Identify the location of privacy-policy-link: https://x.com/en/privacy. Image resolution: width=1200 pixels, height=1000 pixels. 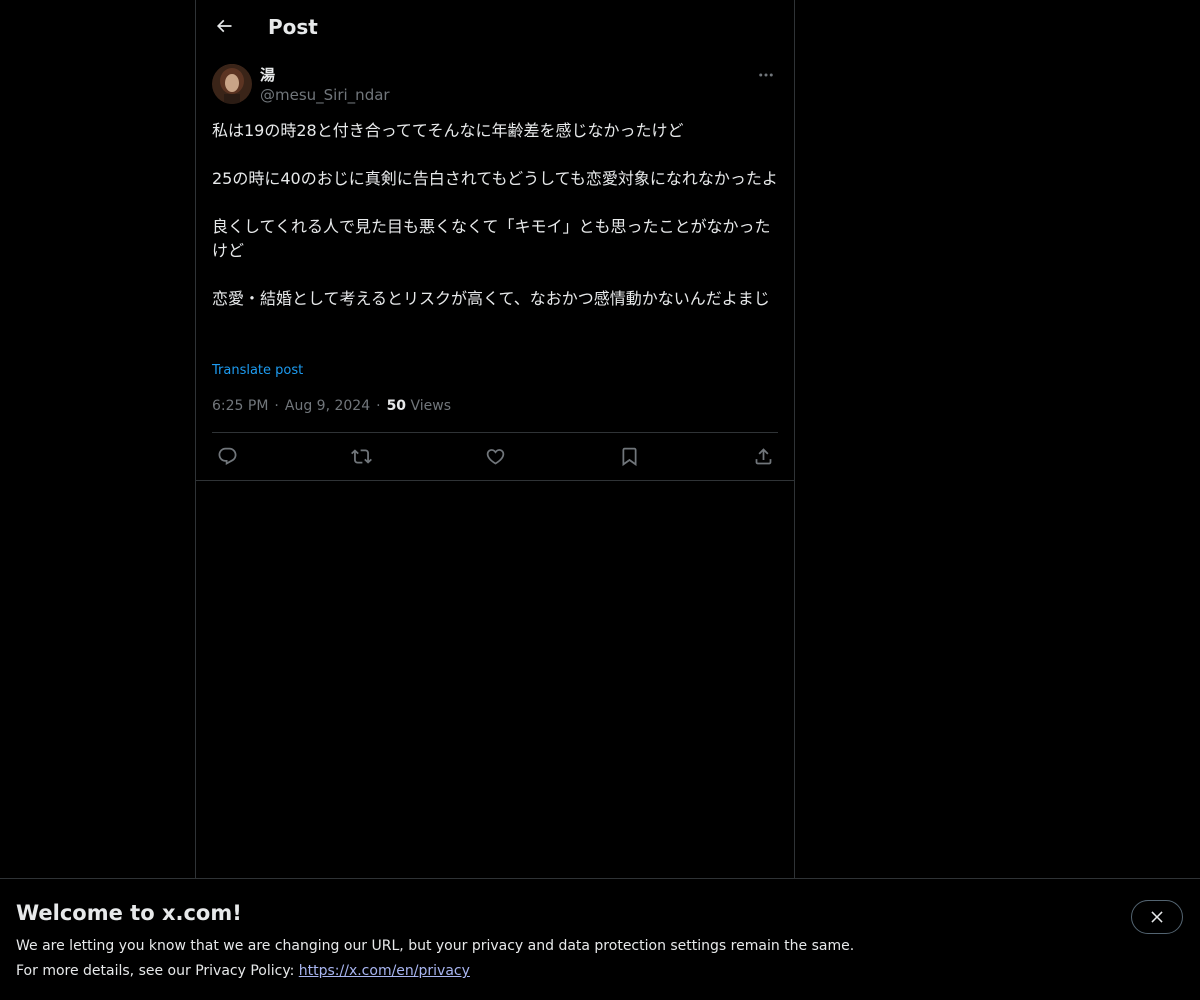
(384, 971).